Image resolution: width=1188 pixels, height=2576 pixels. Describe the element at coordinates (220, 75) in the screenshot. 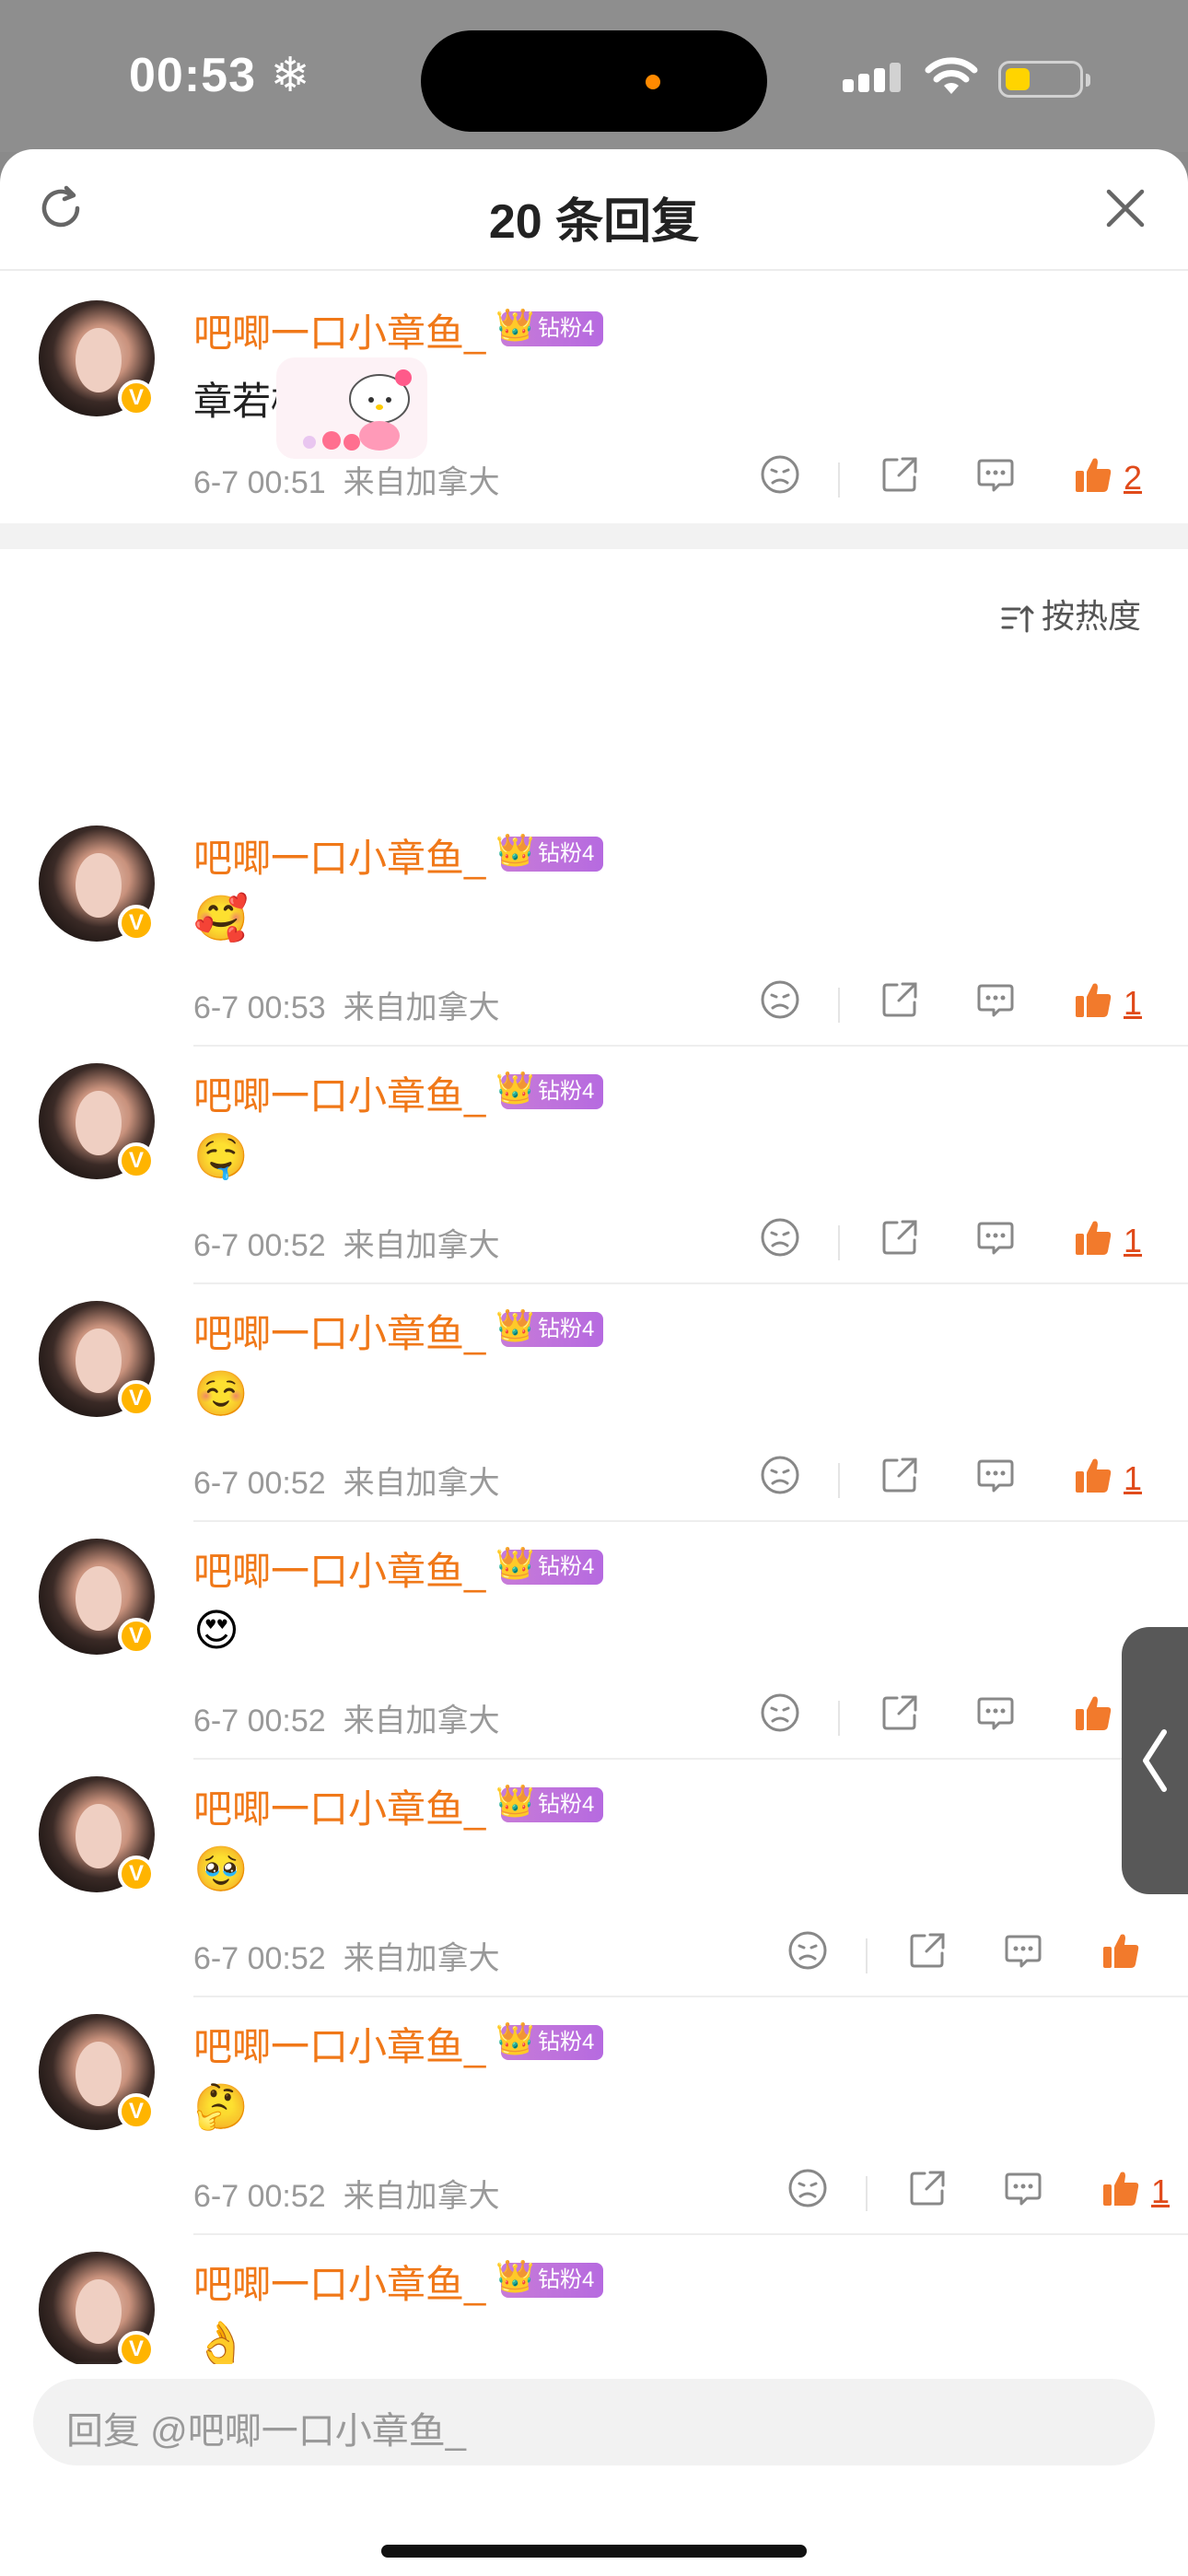

I see `status-time: 00:53 ❄` at that location.